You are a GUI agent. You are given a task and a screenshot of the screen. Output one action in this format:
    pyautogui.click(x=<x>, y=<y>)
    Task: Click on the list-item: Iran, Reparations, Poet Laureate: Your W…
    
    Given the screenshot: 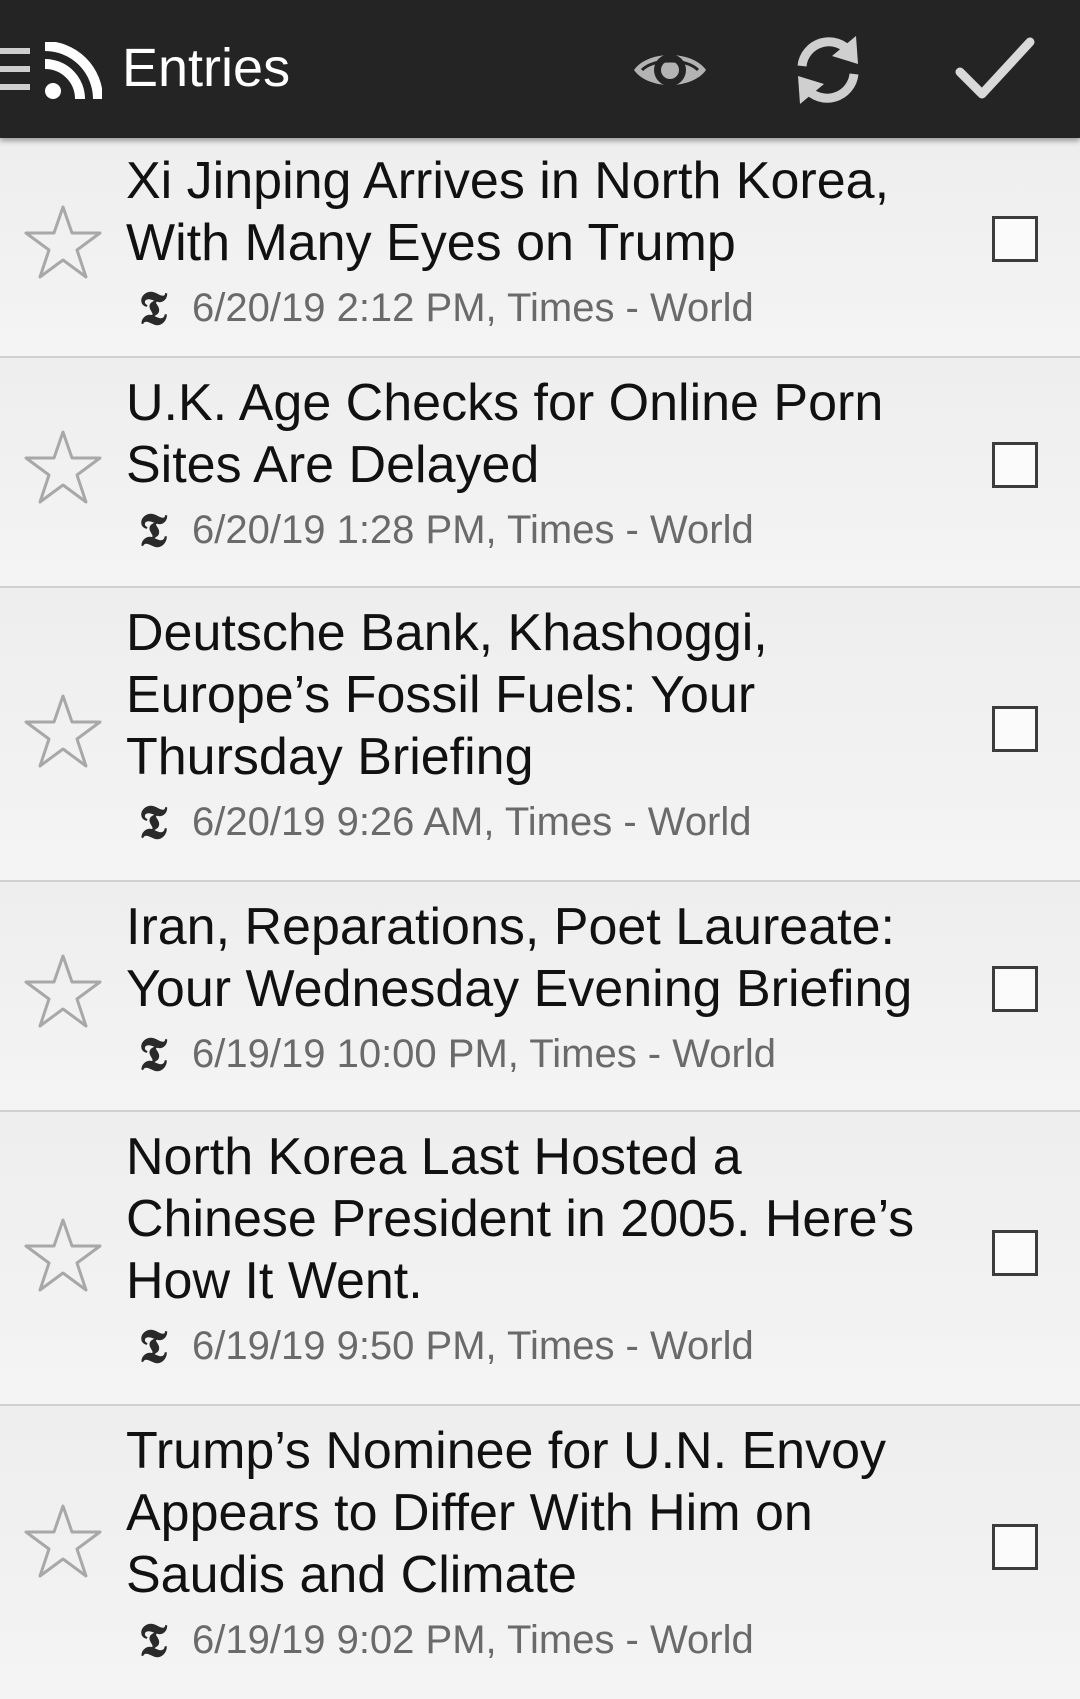 What is the action you would take?
    pyautogui.click(x=540, y=997)
    